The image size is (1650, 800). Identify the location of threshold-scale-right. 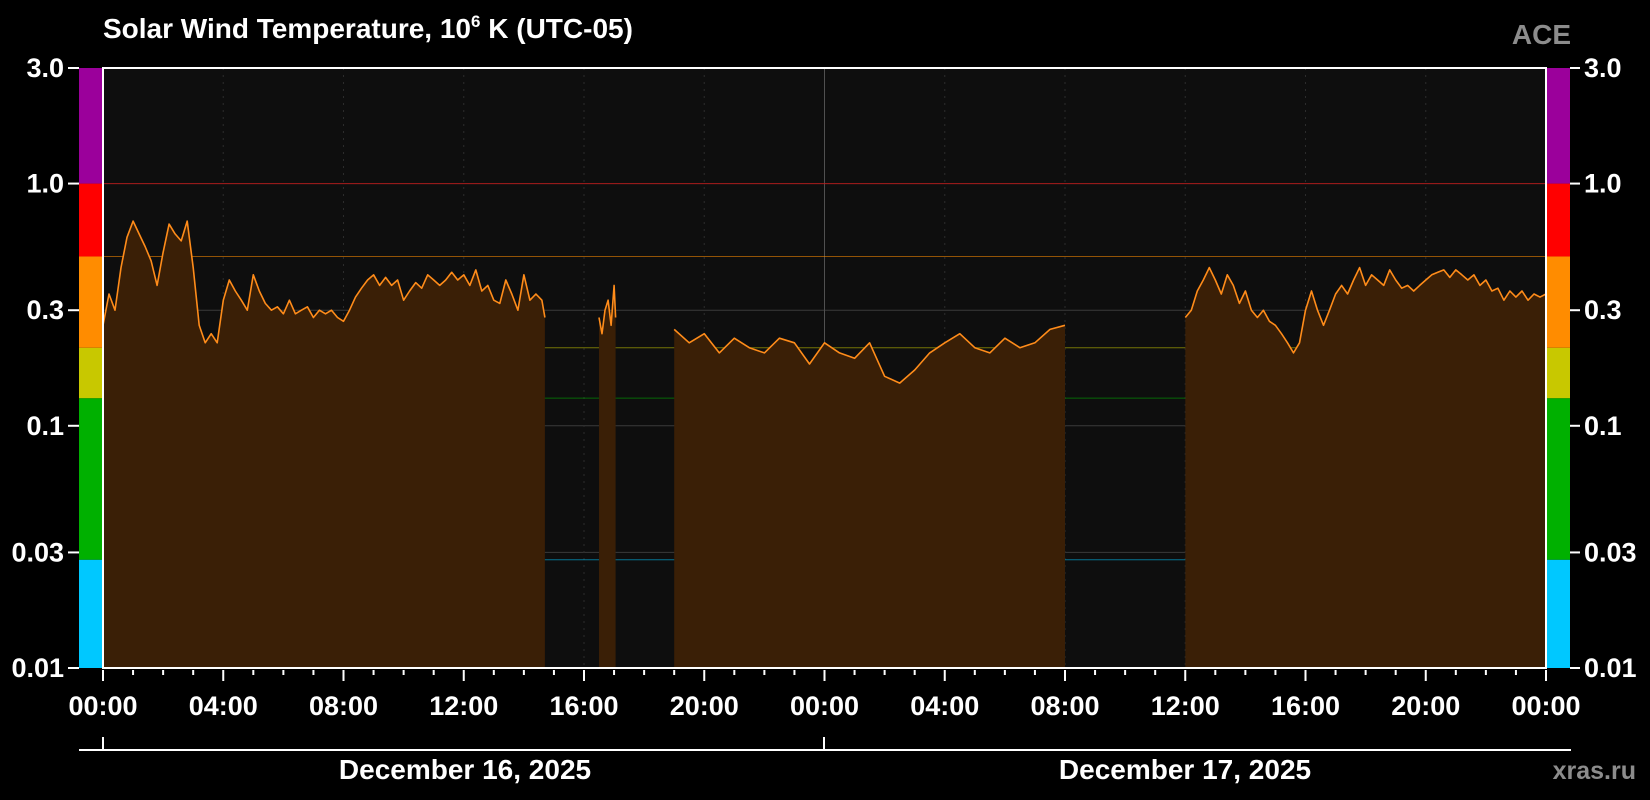
(1558, 368).